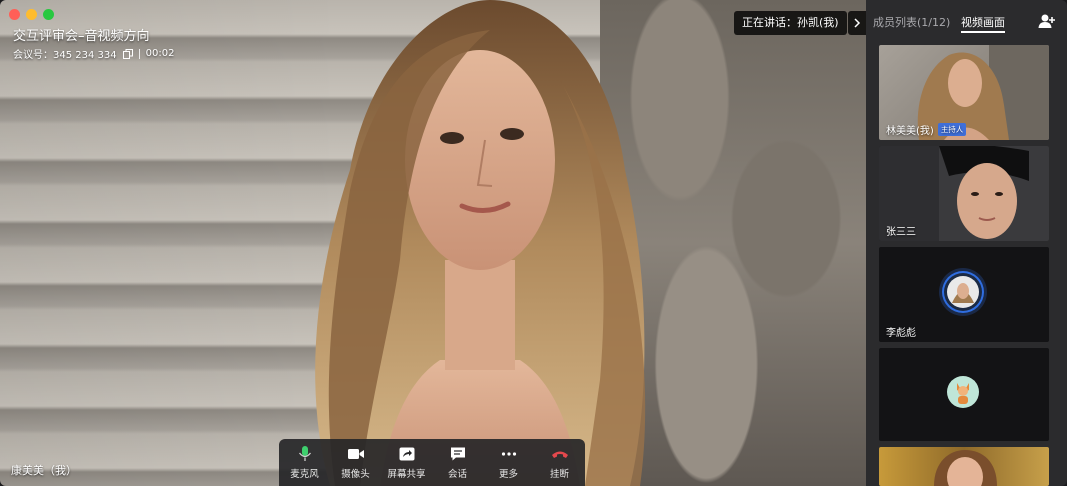  Describe the element at coordinates (127, 53) in the screenshot. I see `copy-icon` at that location.